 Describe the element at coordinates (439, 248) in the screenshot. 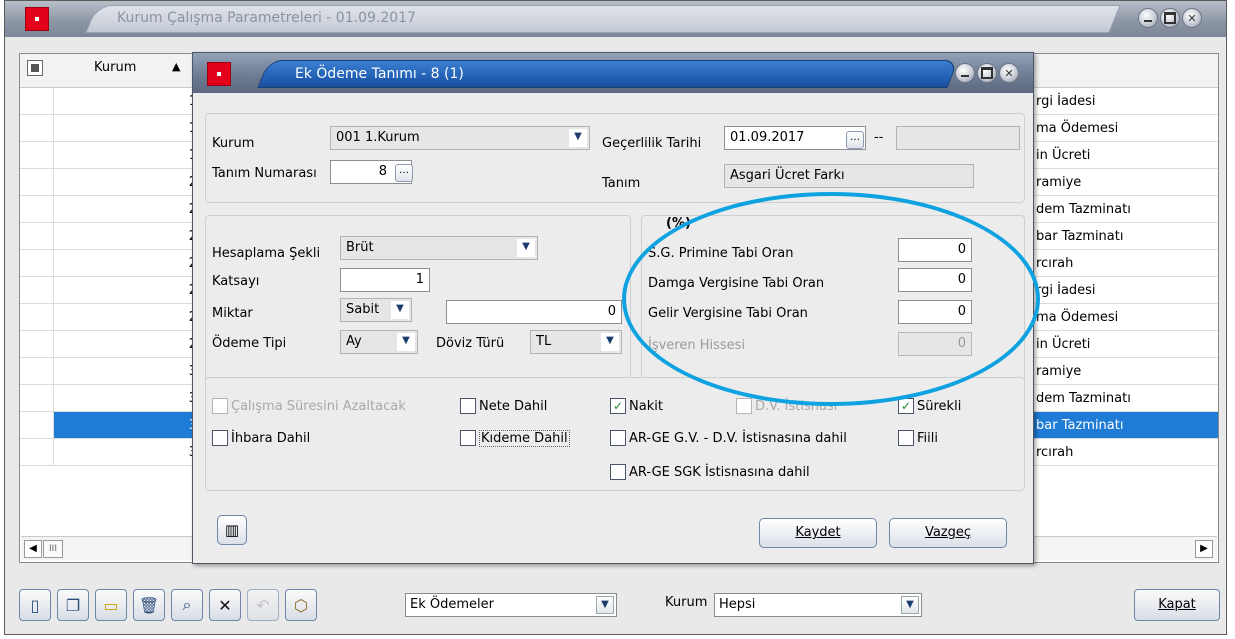

I see `hesaplama-select: Brüt ▼` at that location.